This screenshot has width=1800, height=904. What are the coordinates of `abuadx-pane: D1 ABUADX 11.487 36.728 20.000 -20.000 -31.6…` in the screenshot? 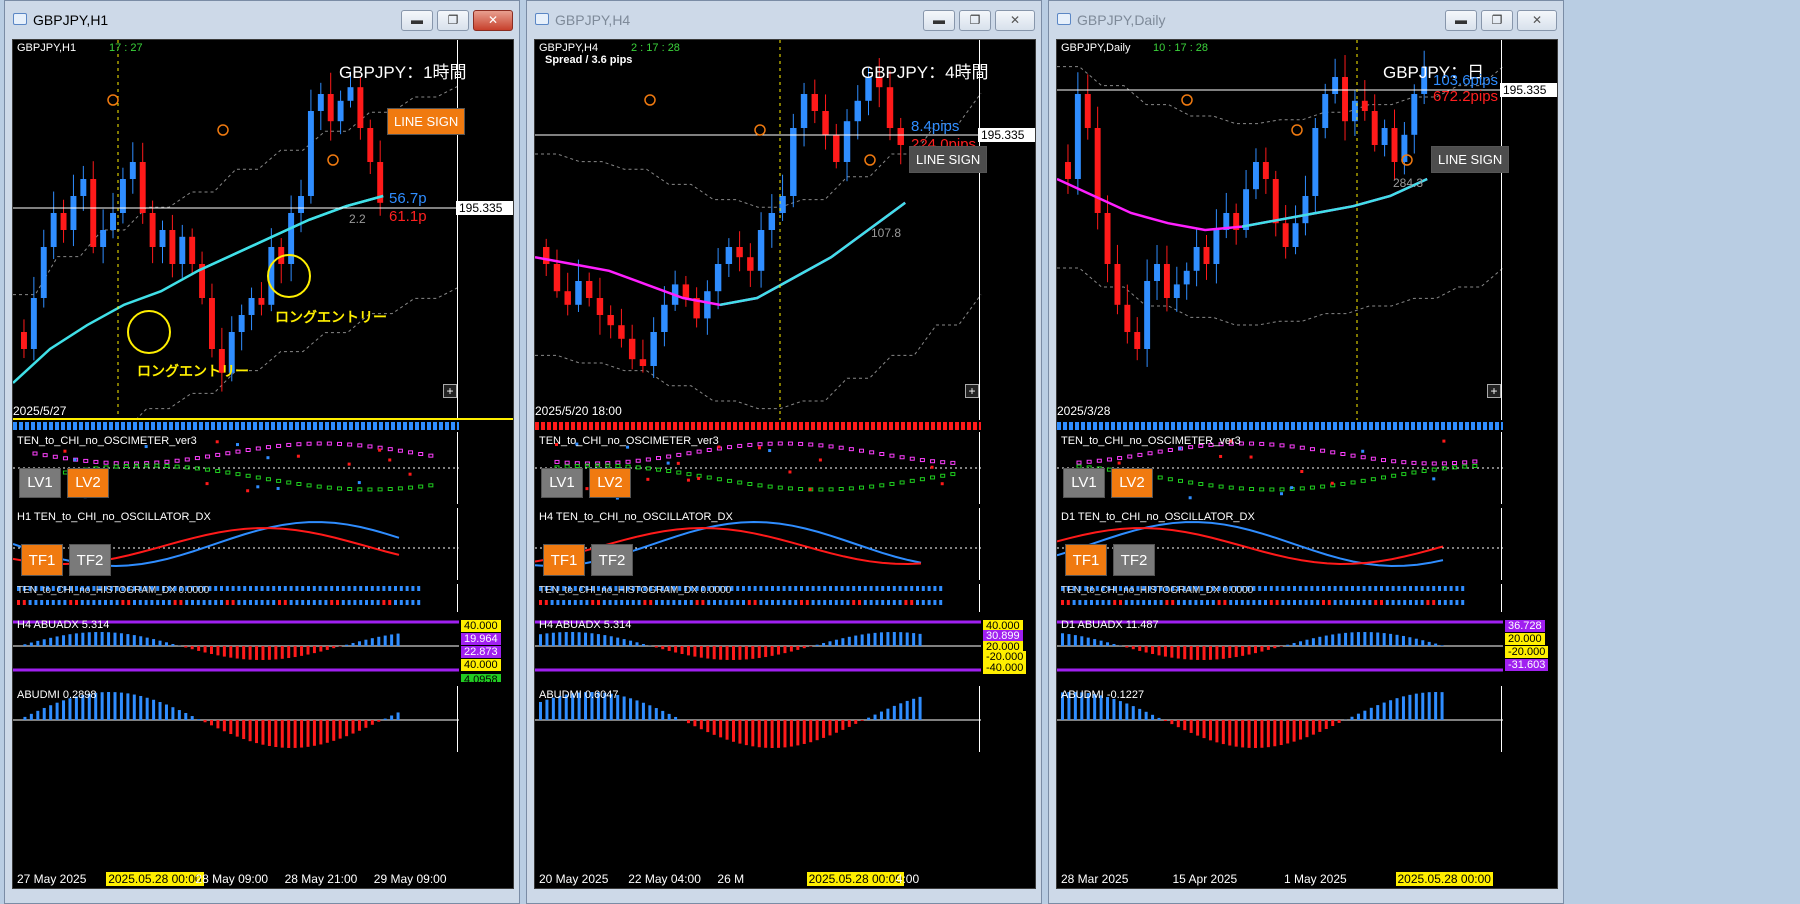 It's located at (1307, 649).